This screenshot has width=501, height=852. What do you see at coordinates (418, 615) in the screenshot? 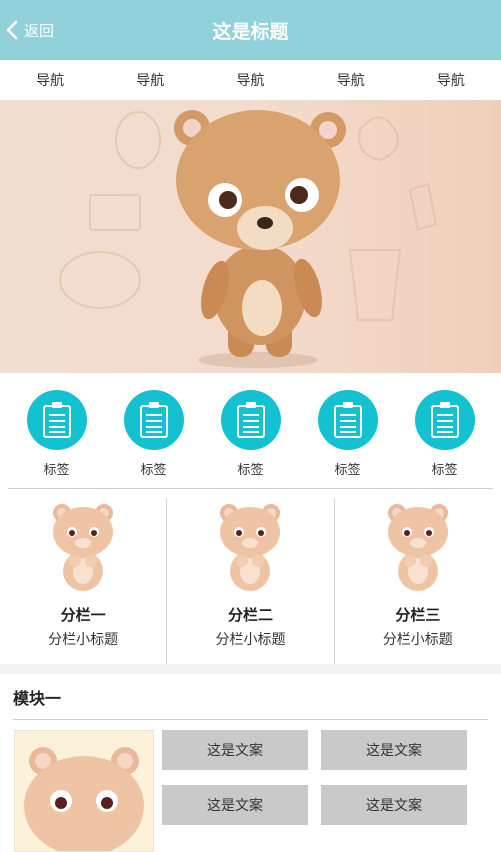
I see `column-title: 分栏三` at bounding box center [418, 615].